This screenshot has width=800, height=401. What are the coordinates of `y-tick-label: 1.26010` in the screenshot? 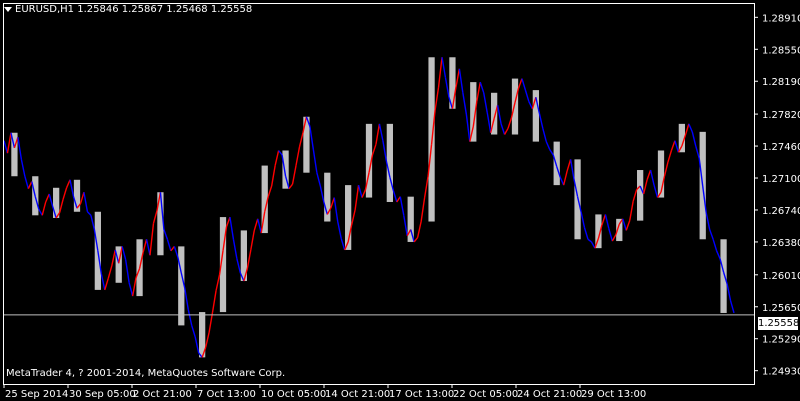 It's located at (781, 276).